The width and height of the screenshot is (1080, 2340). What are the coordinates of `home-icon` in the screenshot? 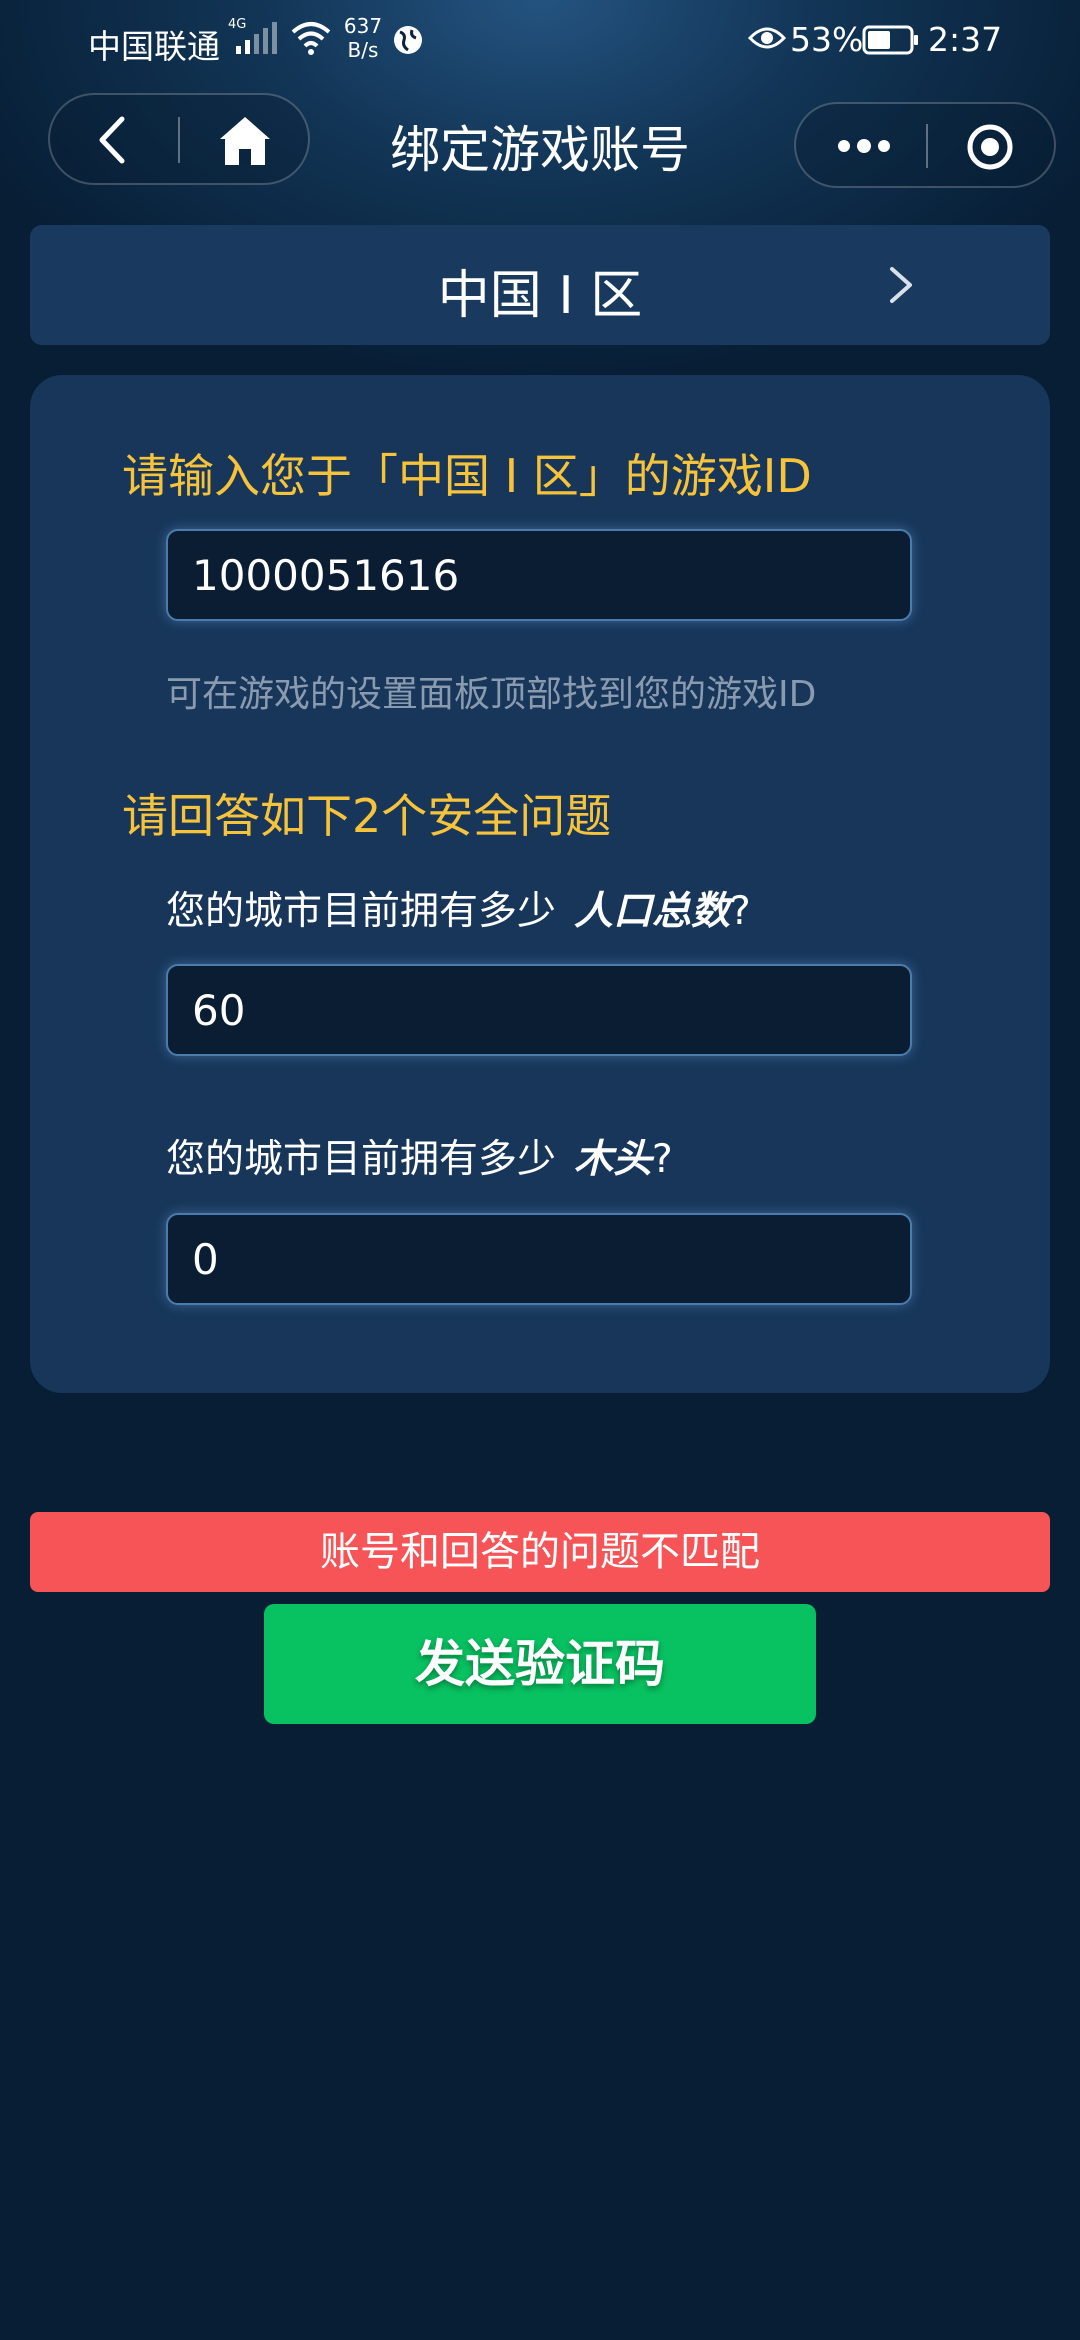 It's located at (245, 141).